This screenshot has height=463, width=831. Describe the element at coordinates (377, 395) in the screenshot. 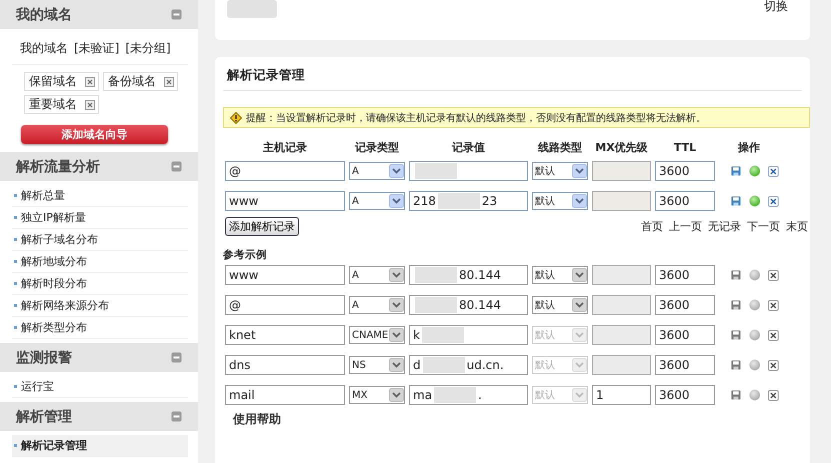

I see `type-select: MX` at that location.